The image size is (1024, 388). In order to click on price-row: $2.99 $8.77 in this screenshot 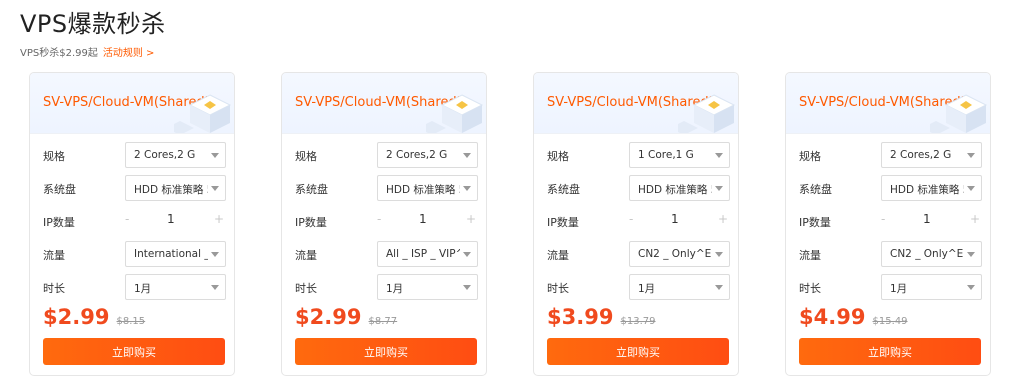, I will do `click(346, 319)`.